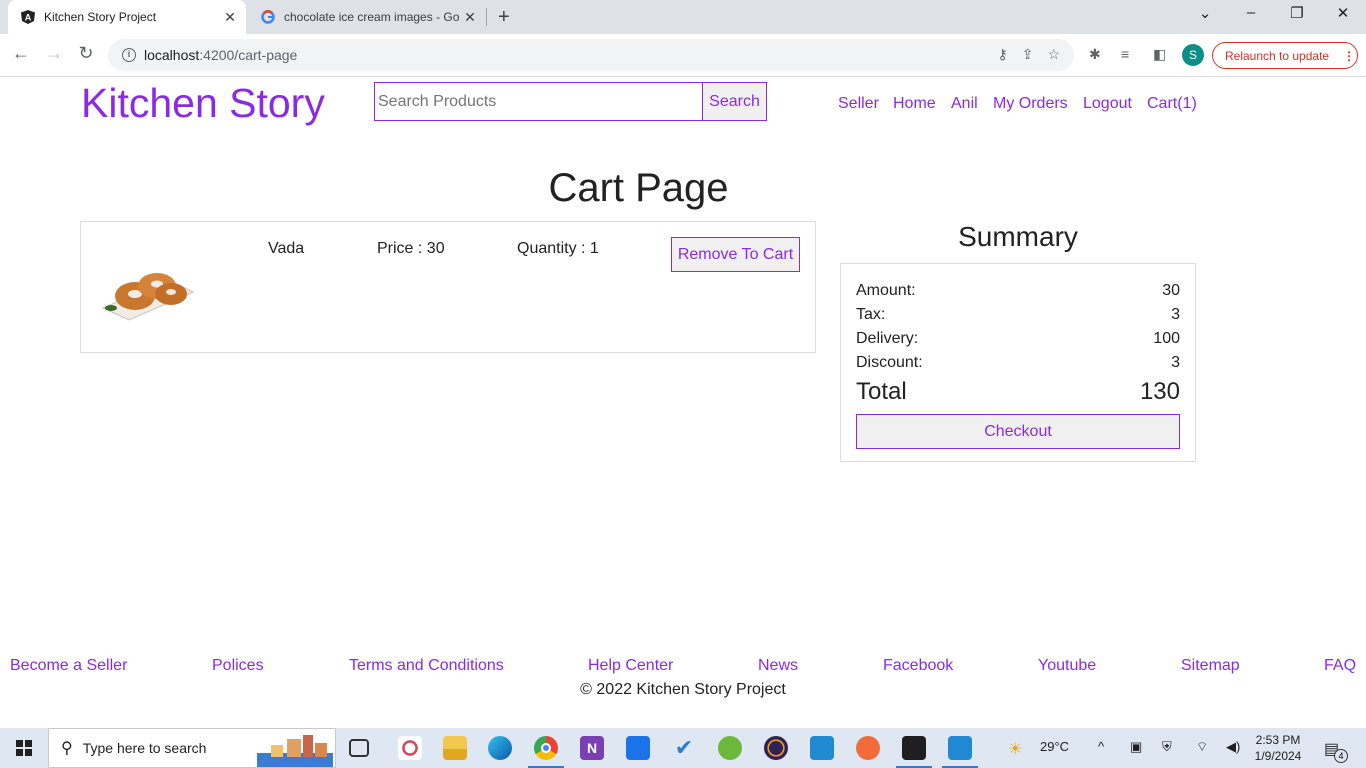 This screenshot has height=768, width=1366. I want to click on tab-title: chocolate ice cream images - Go, so click(372, 17).